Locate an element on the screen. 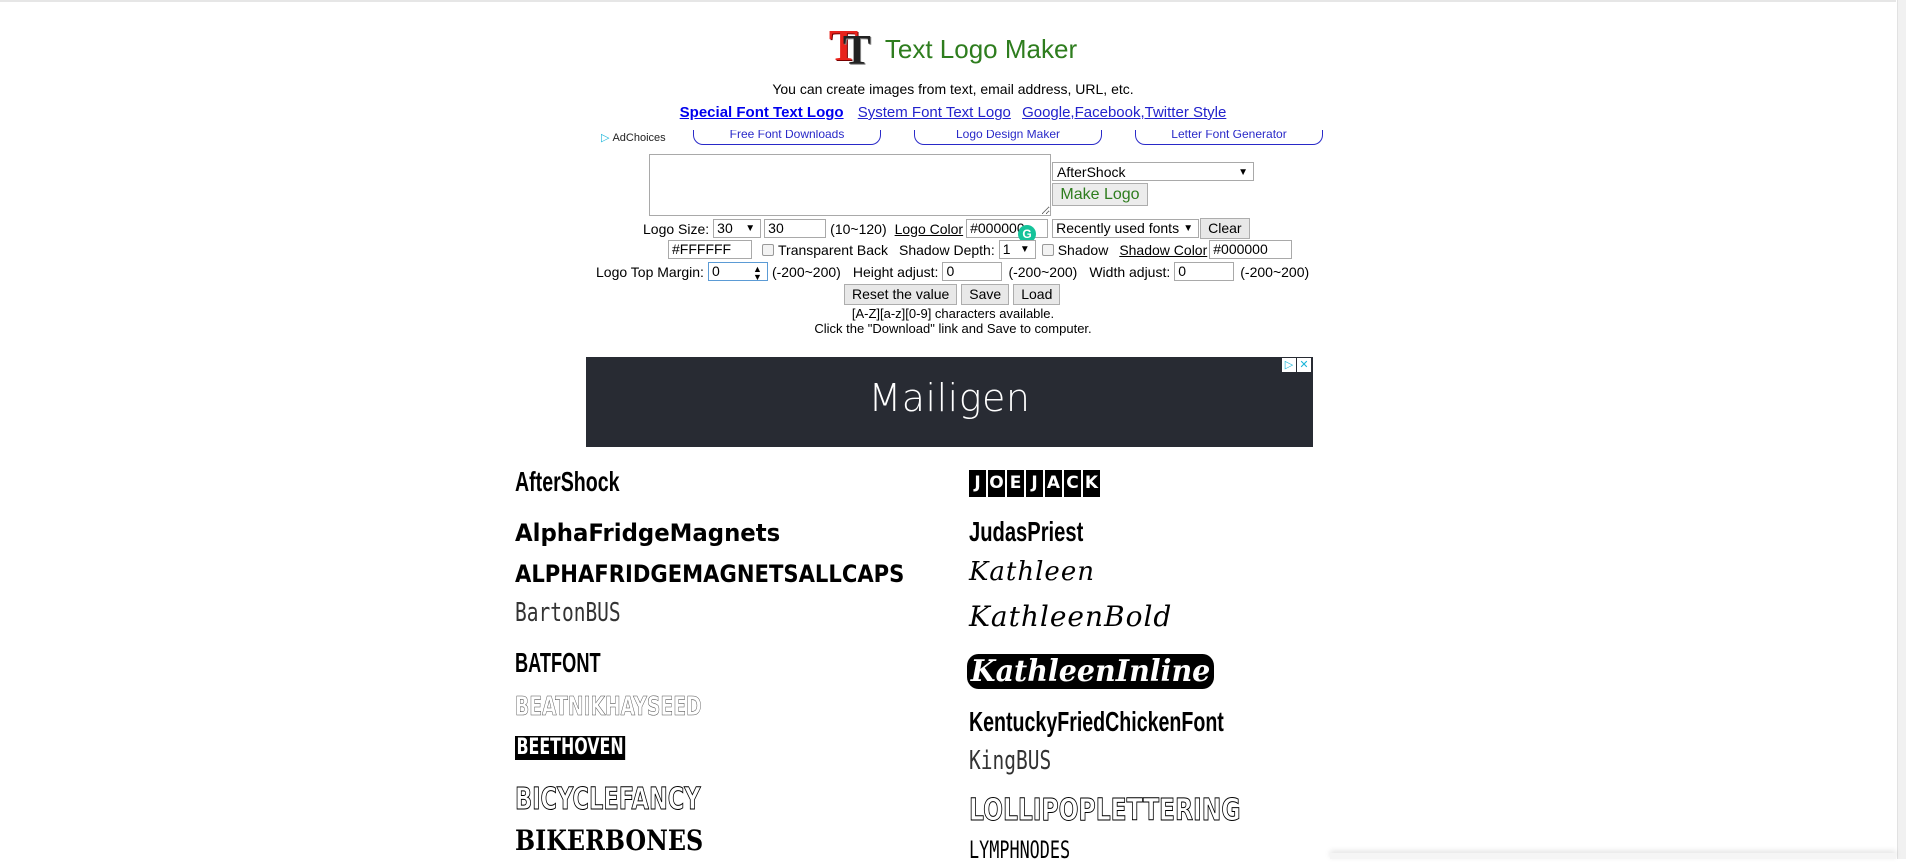 This screenshot has height=864, width=1906. font-item: BATFONT is located at coordinates (558, 663).